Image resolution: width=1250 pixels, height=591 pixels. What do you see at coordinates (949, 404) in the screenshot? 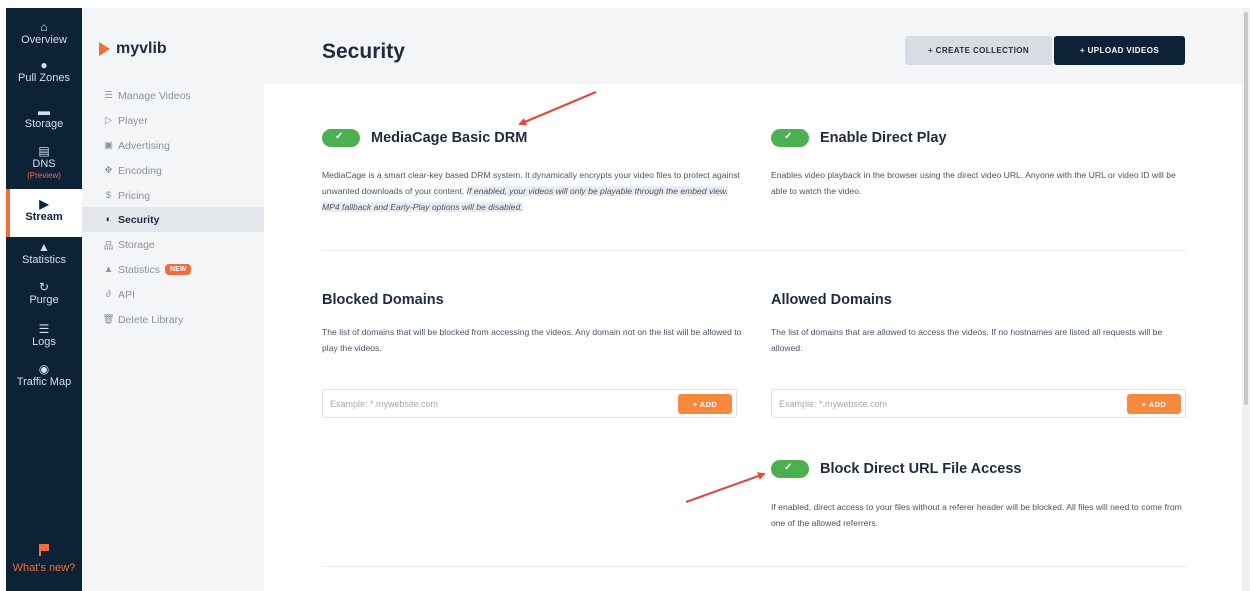
I see `allowed-domain-input` at bounding box center [949, 404].